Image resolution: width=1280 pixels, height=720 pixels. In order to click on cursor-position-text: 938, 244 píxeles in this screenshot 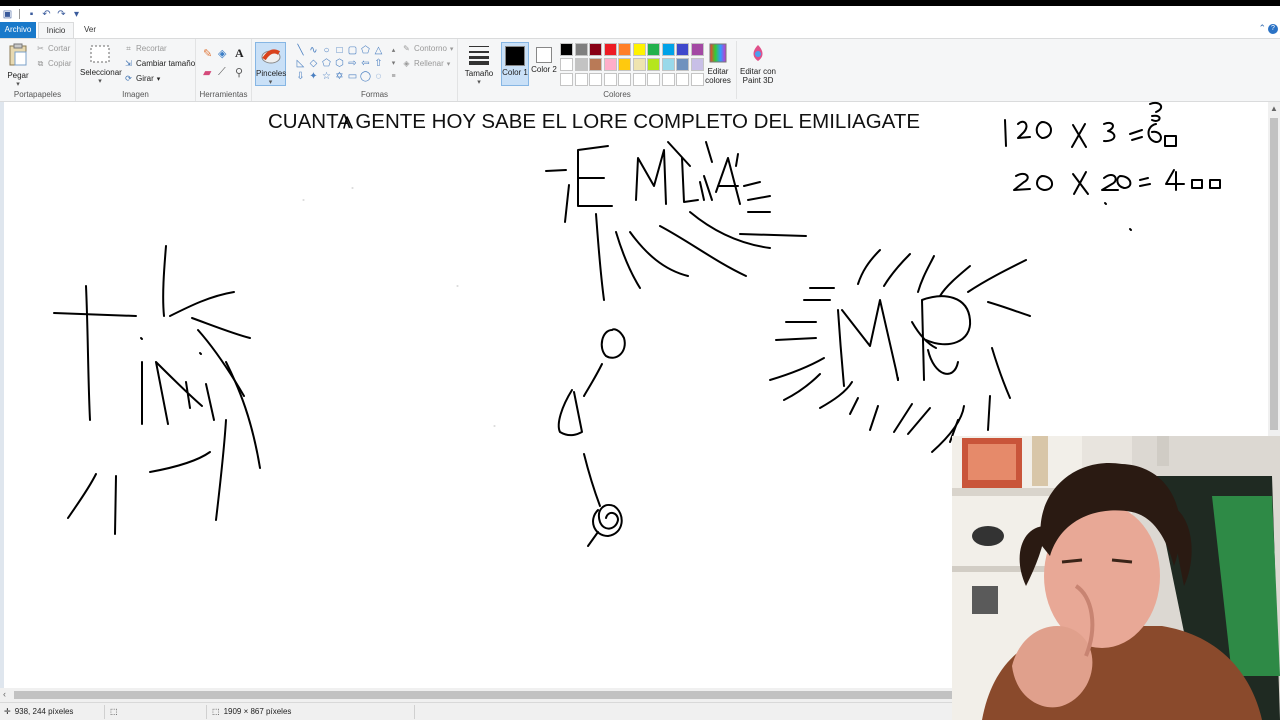, I will do `click(44, 711)`.